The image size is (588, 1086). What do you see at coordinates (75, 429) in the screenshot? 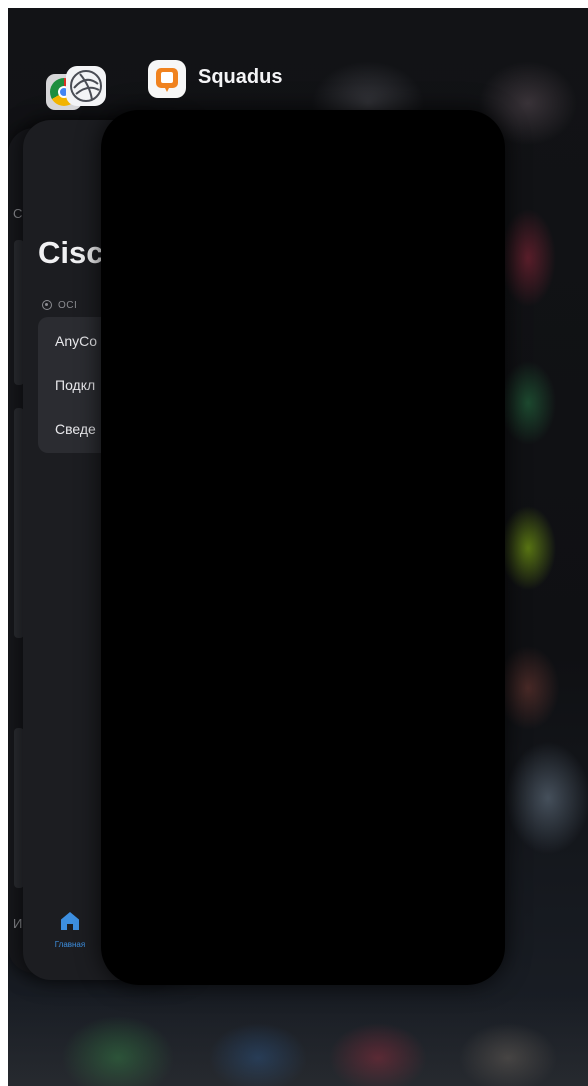
I see `list-item: Сведе` at bounding box center [75, 429].